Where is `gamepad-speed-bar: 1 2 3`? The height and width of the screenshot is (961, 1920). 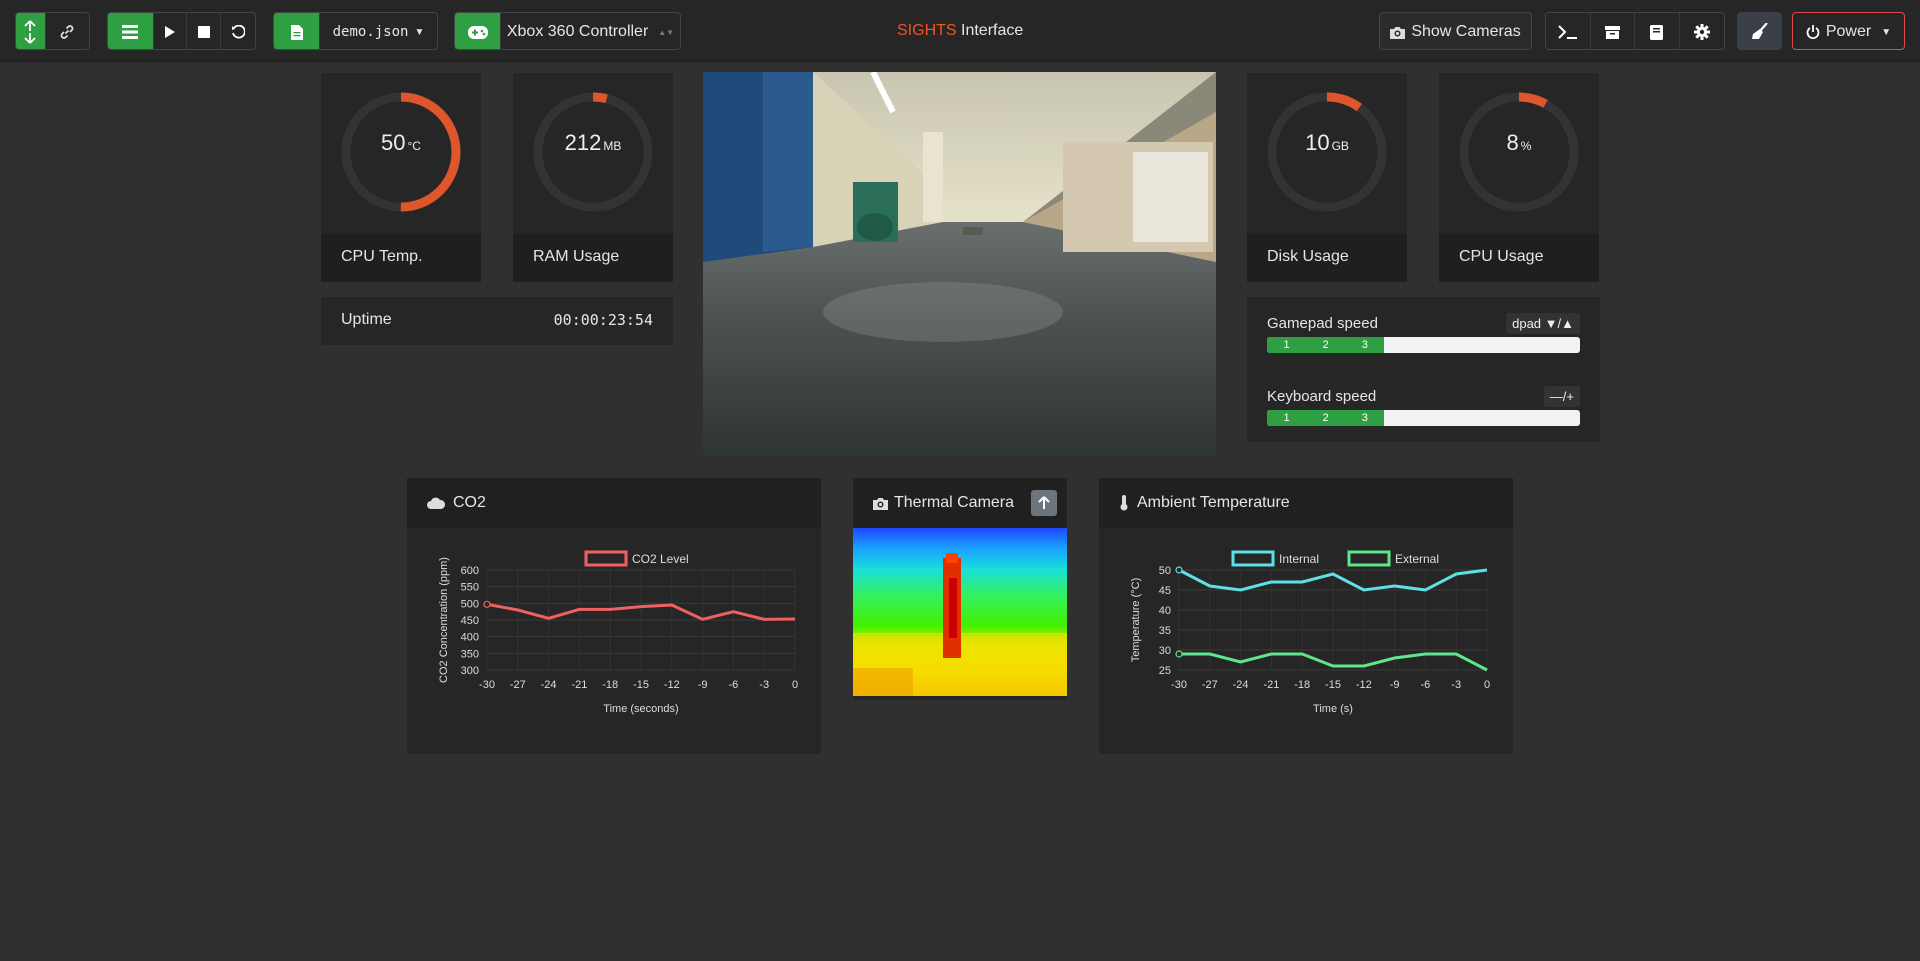 gamepad-speed-bar: 1 2 3 is located at coordinates (1423, 345).